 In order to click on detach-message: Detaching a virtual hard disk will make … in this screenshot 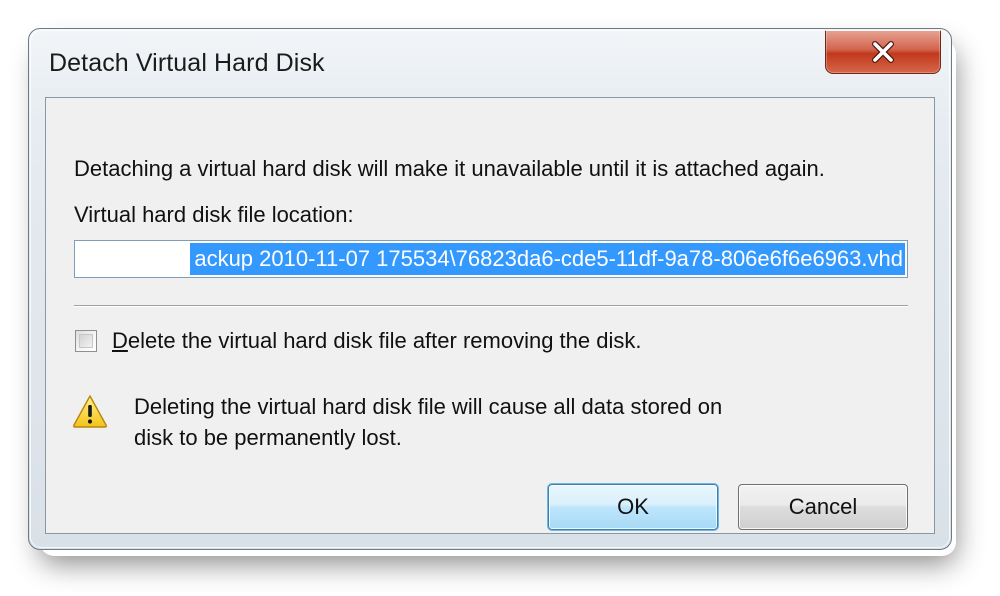, I will do `click(449, 168)`.